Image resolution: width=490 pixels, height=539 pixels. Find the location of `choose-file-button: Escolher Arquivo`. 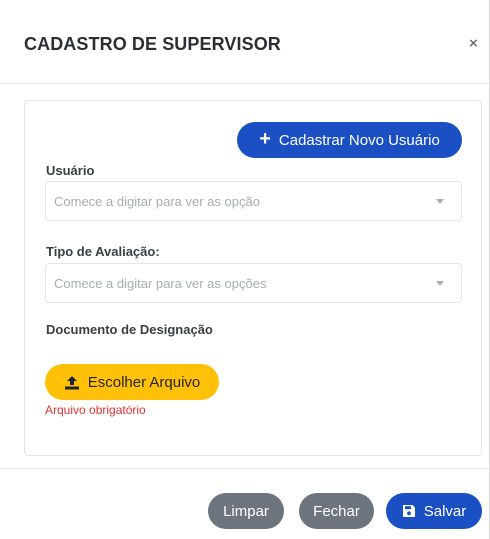

choose-file-button: Escolher Arquivo is located at coordinates (132, 382).